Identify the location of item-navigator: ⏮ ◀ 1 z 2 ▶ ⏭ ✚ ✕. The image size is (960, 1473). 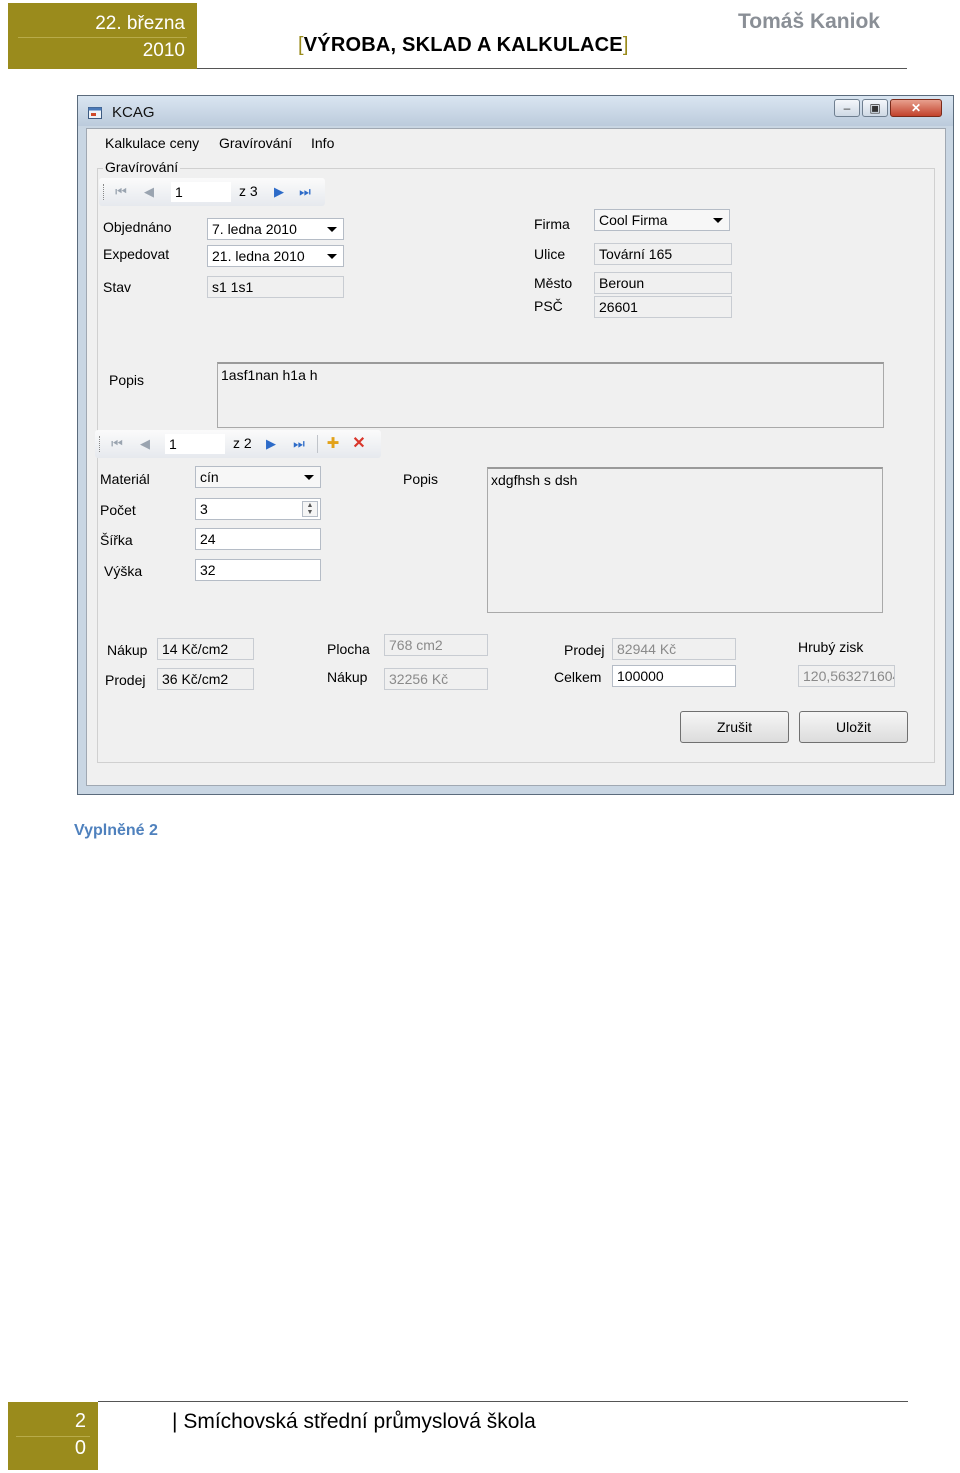
(238, 444).